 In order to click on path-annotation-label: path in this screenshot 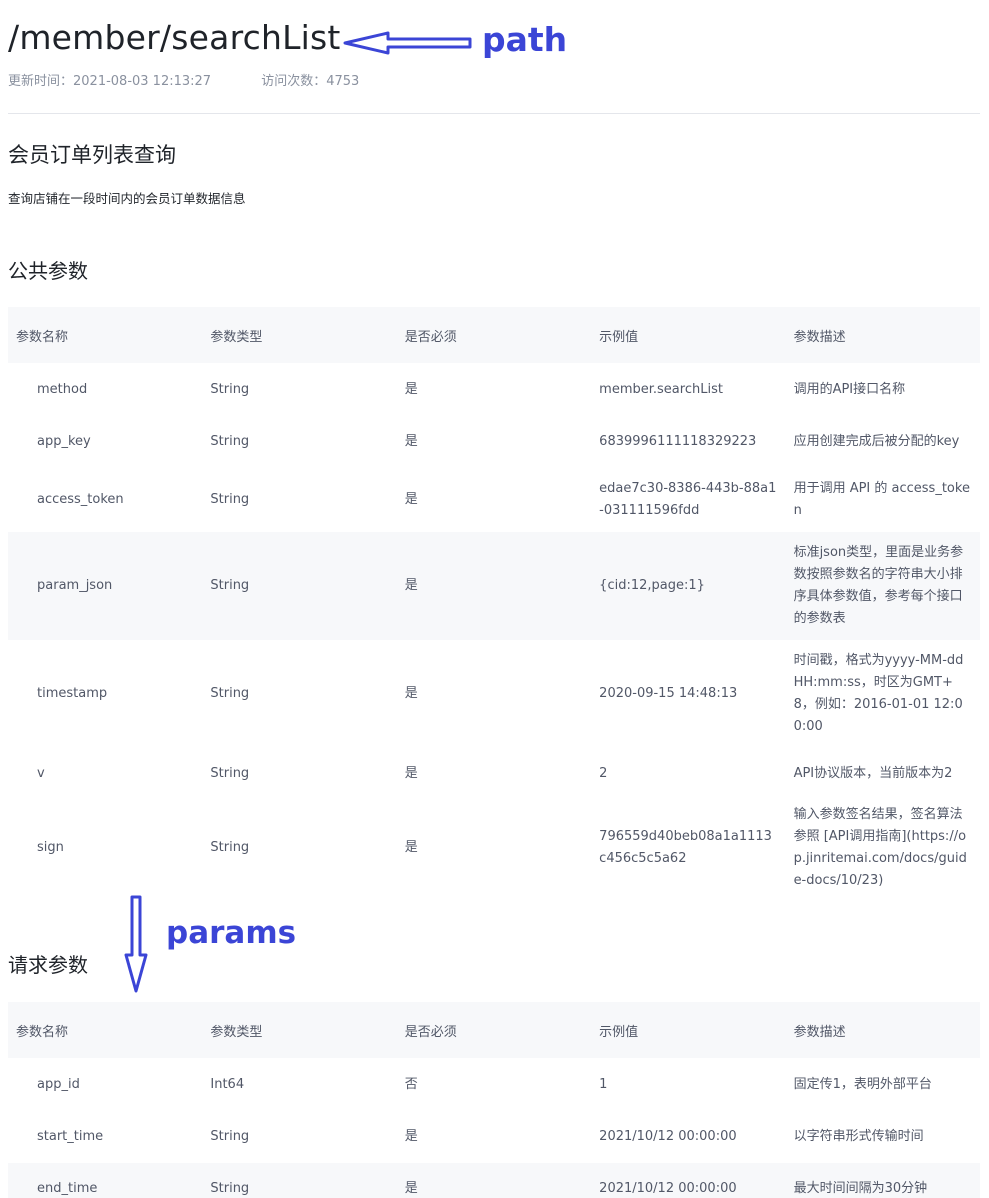, I will do `click(525, 39)`.